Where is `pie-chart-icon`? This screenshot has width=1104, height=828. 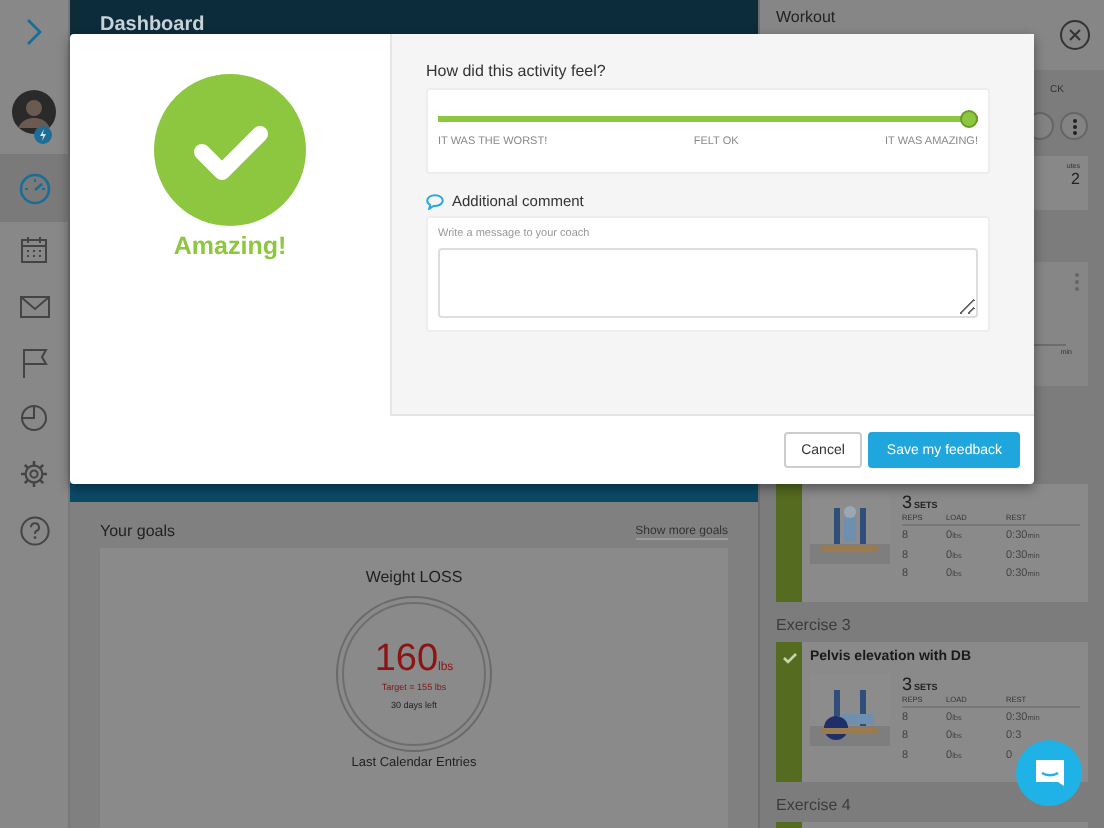
pie-chart-icon is located at coordinates (34, 418).